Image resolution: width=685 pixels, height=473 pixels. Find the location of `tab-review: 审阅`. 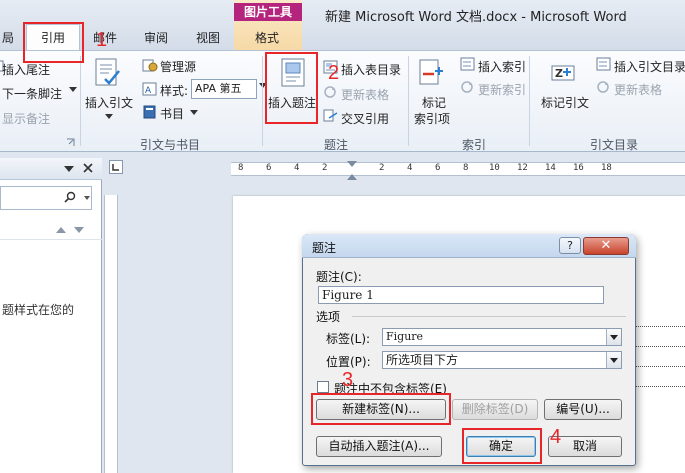

tab-review: 审阅 is located at coordinates (156, 37).